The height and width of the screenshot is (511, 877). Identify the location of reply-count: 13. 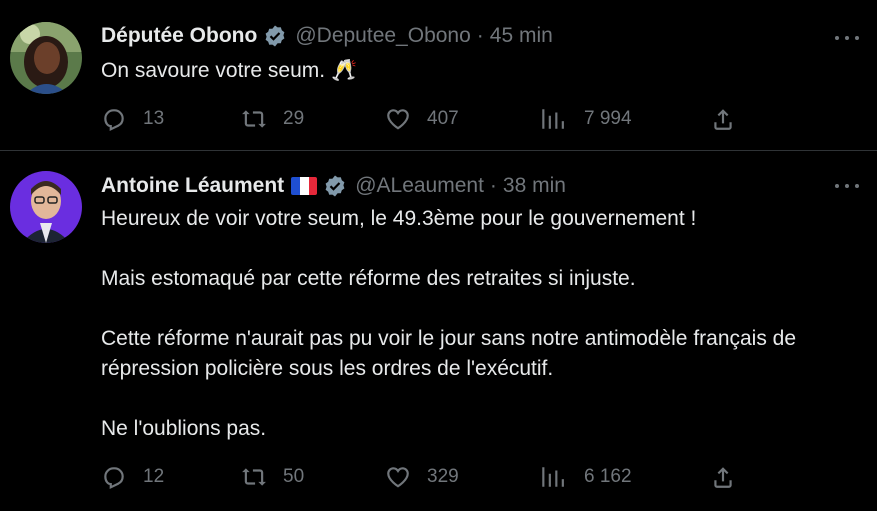
(154, 118).